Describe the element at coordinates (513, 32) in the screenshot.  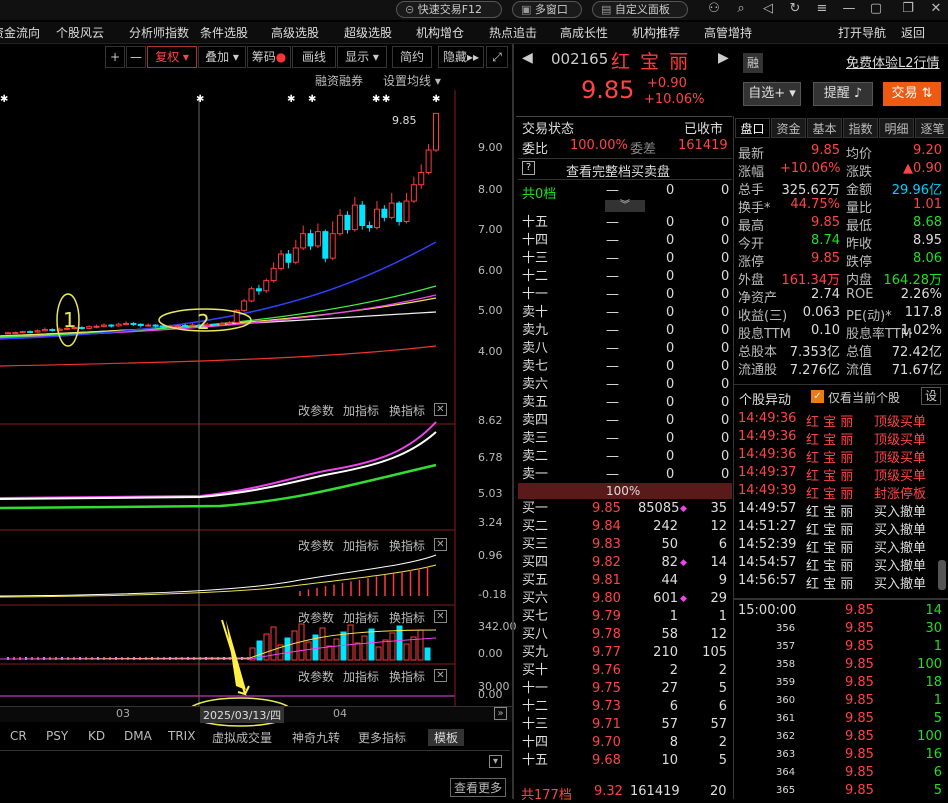
I see `menu-item-7: 热点追击` at that location.